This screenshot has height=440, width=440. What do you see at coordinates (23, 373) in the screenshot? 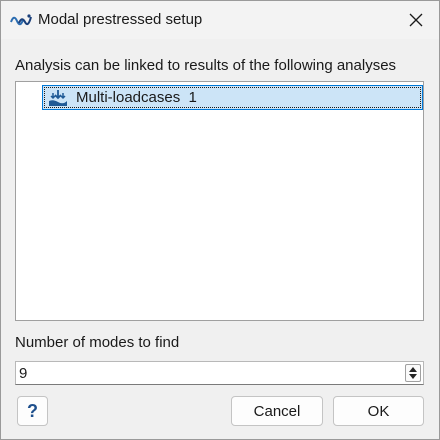
I see `modes-value: 9` at bounding box center [23, 373].